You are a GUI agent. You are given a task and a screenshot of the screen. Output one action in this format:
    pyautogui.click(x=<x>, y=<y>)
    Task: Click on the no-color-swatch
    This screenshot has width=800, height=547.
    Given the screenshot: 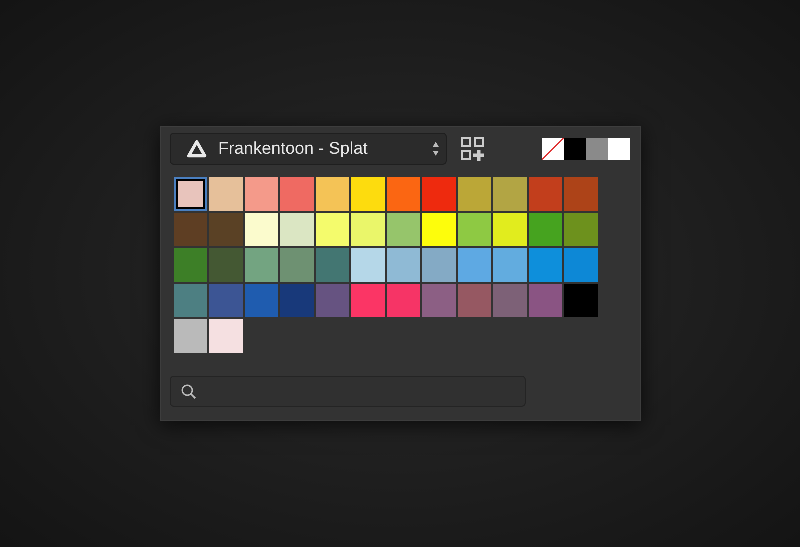 What is the action you would take?
    pyautogui.click(x=553, y=149)
    